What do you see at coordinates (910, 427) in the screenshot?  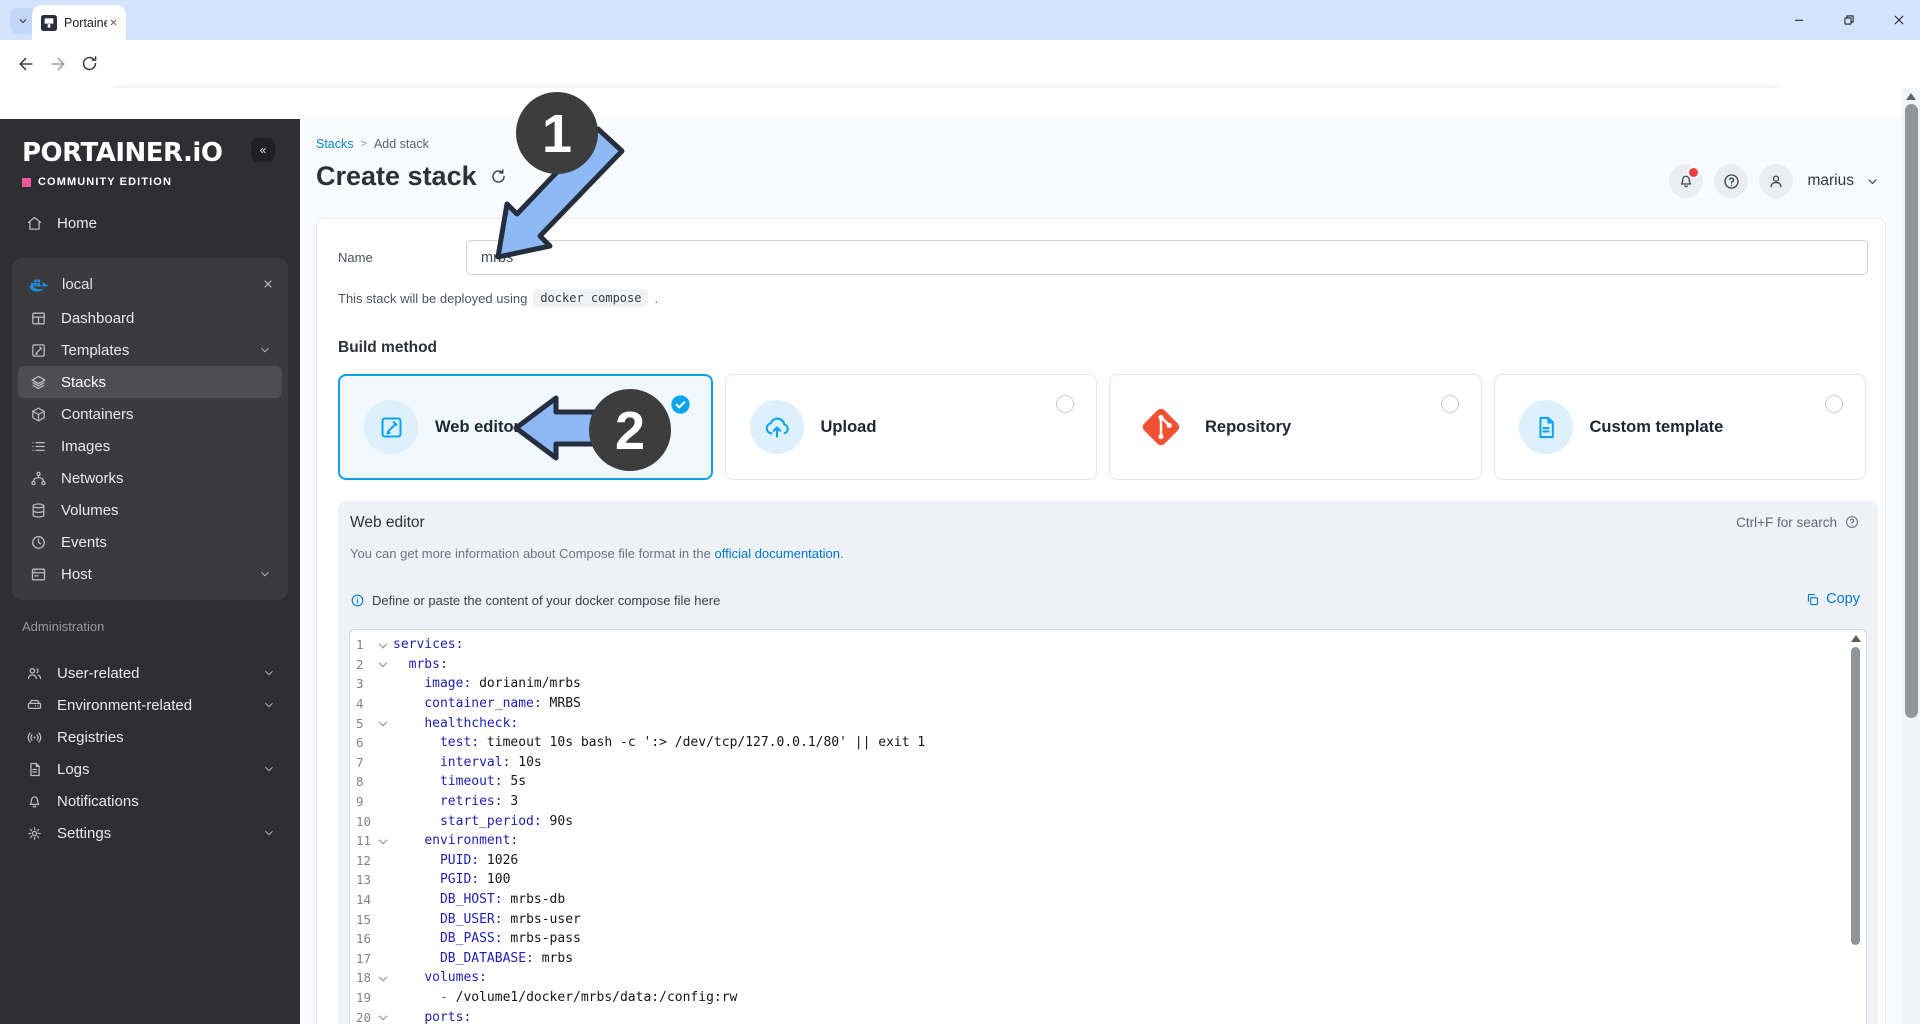 I see `build-method-upload: Upload` at bounding box center [910, 427].